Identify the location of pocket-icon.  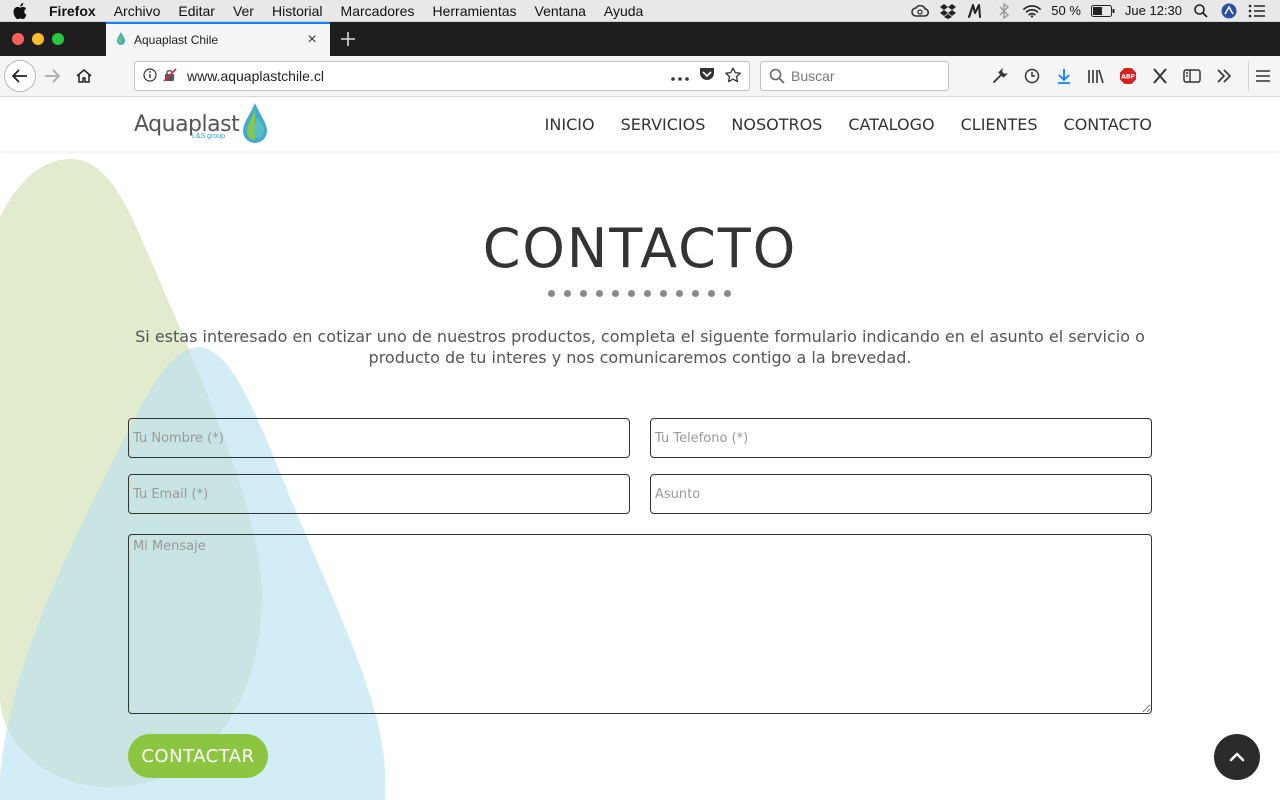
(707, 76).